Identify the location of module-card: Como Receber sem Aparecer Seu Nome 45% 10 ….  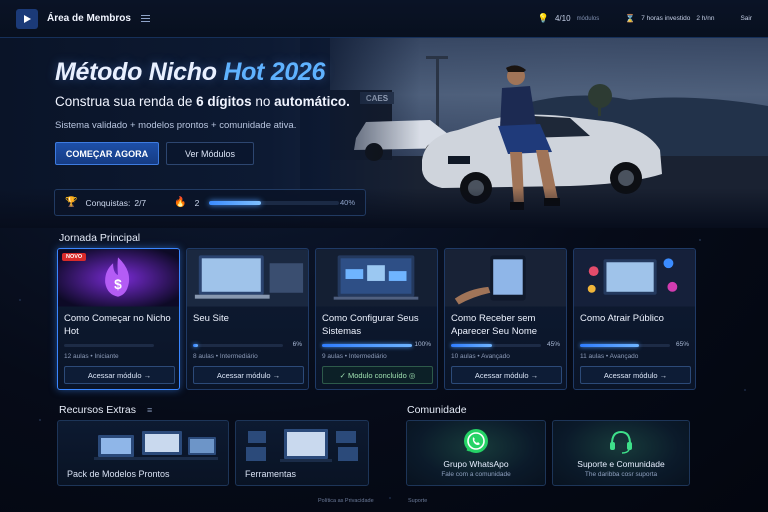
(505, 319).